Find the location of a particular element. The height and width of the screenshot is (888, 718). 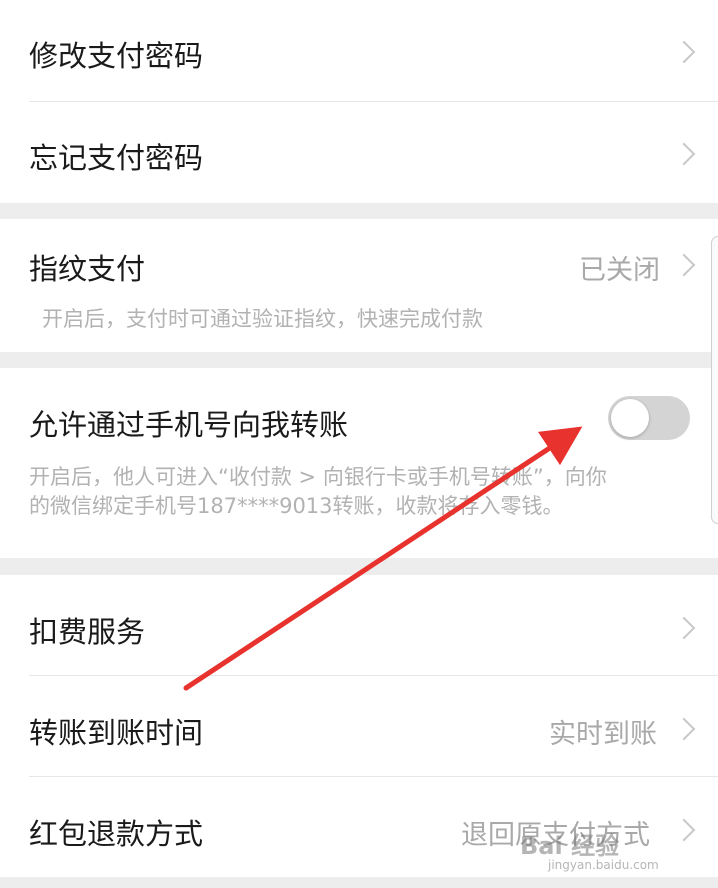

watermark-url: jingyan.baidu.com is located at coordinates (603, 865).